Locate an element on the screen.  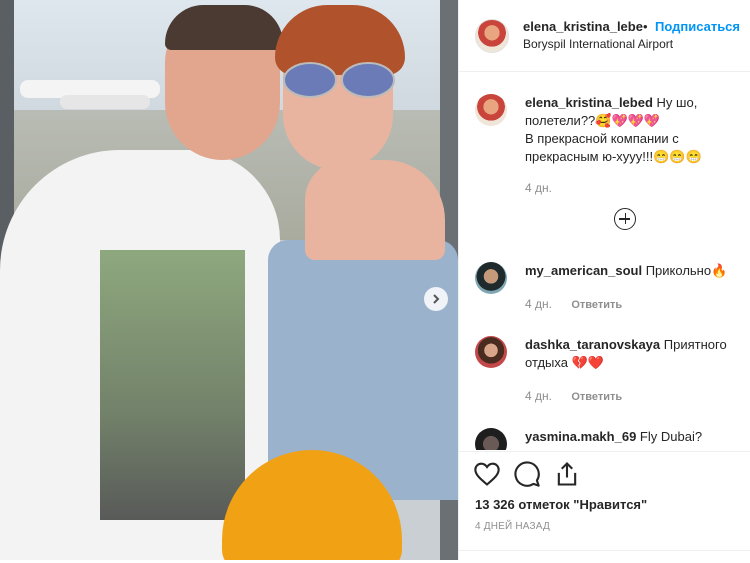
plus-circle-icon is located at coordinates (625, 219).